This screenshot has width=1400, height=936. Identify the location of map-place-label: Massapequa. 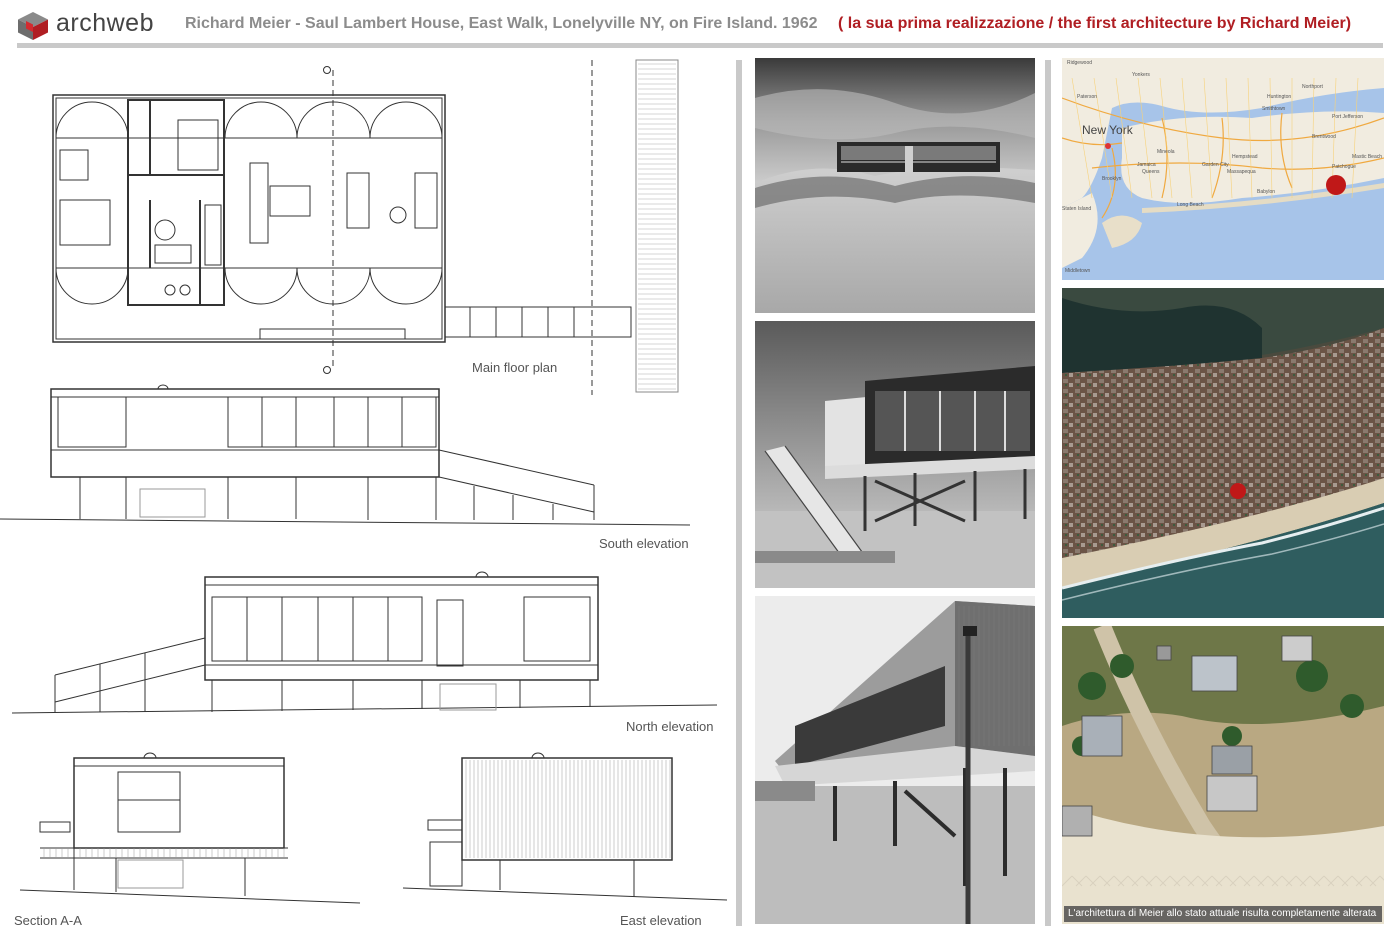
(1241, 172).